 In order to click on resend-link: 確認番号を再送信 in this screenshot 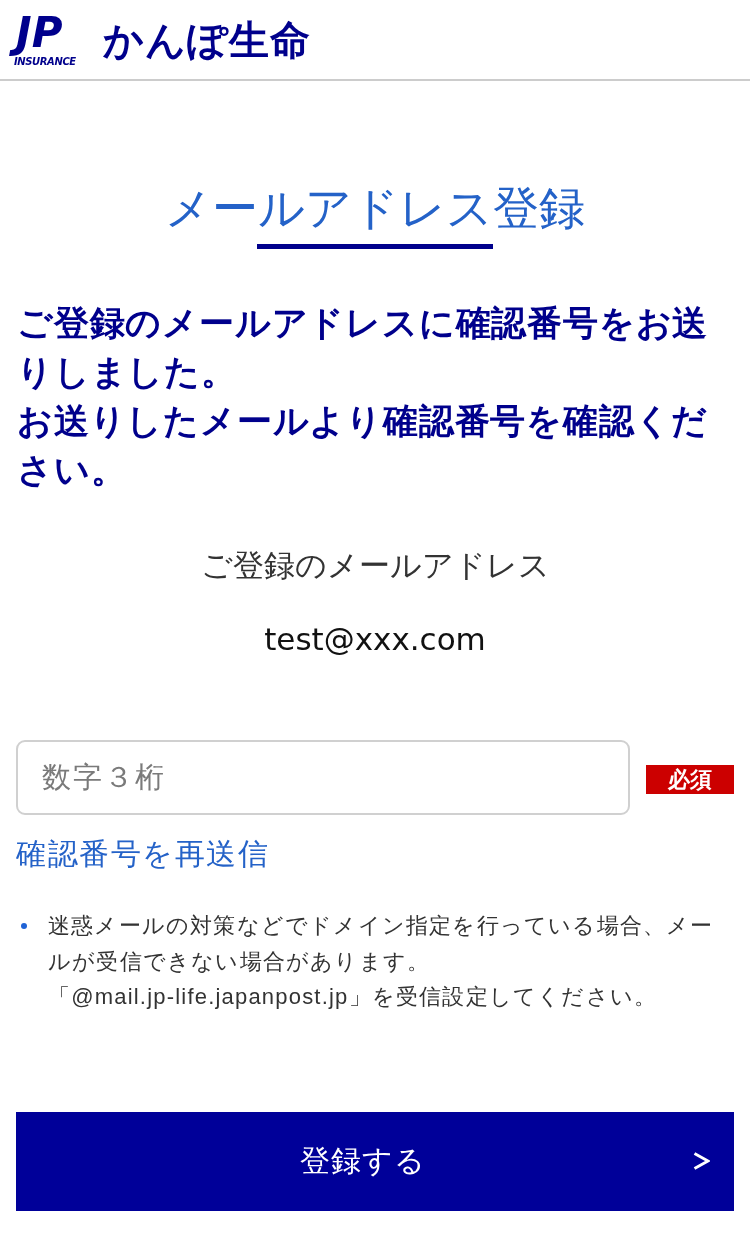, I will do `click(142, 853)`.